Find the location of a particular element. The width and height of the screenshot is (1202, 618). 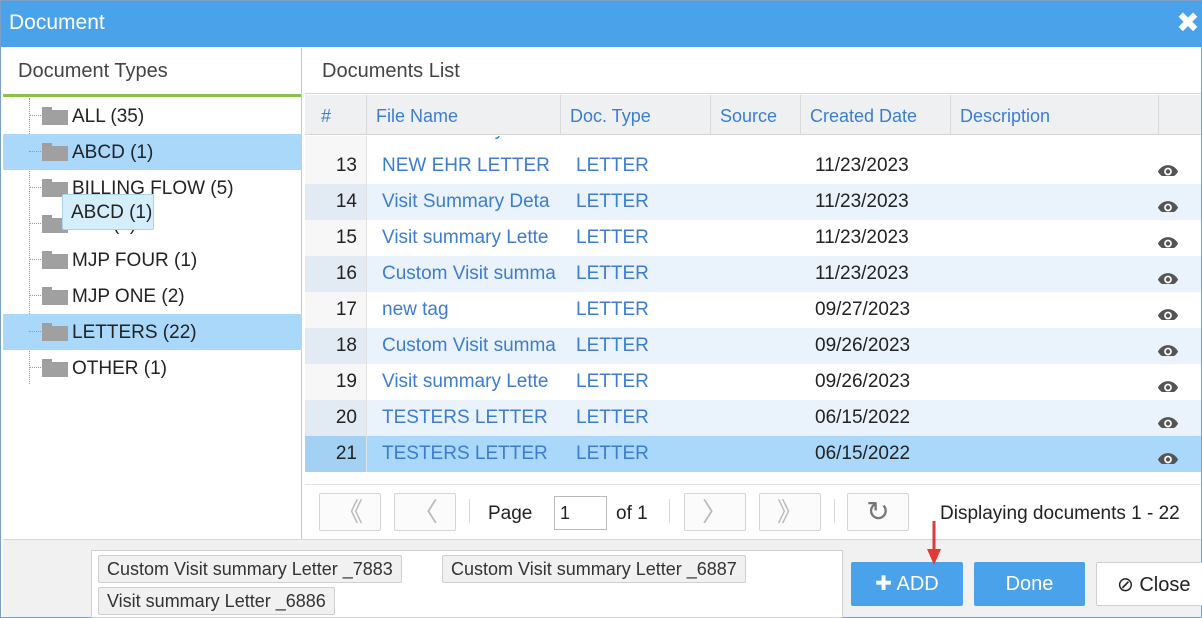

row-created-date: 06/15/2022 is located at coordinates (863, 417).